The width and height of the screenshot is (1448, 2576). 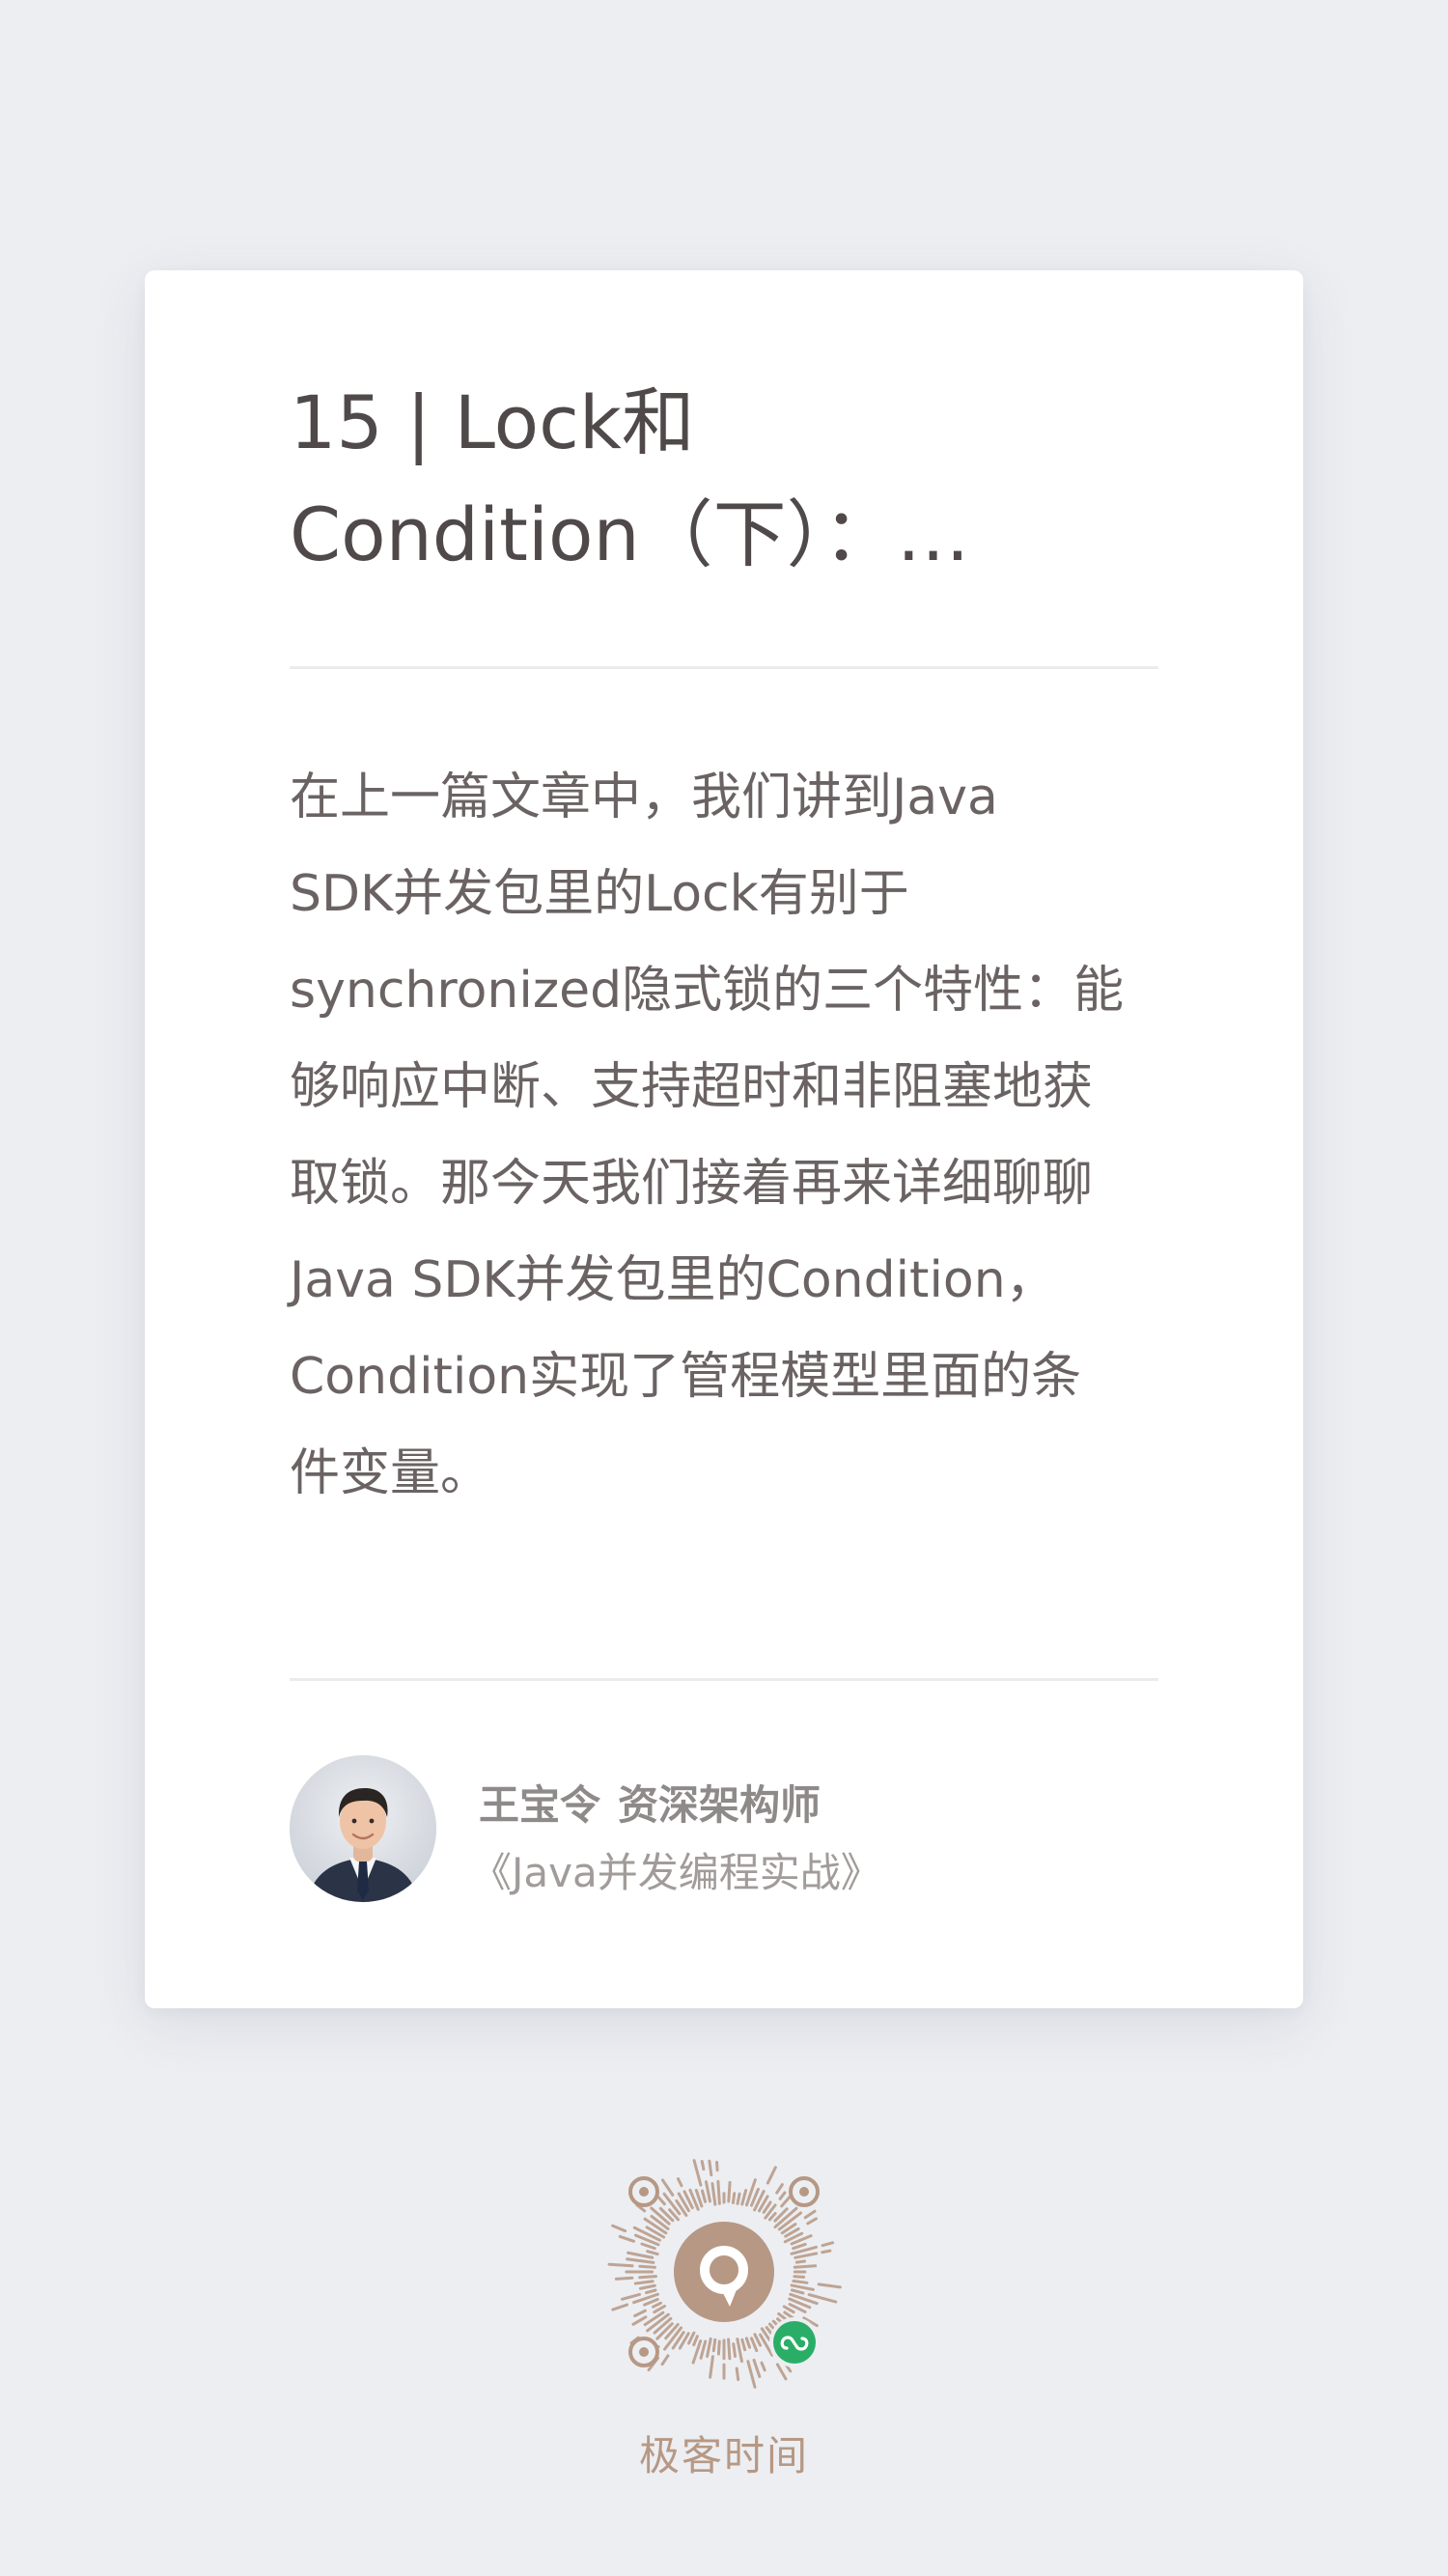 I want to click on author-block: 王宝令 资深架构师 《Java并发编程实战》, so click(x=724, y=1829).